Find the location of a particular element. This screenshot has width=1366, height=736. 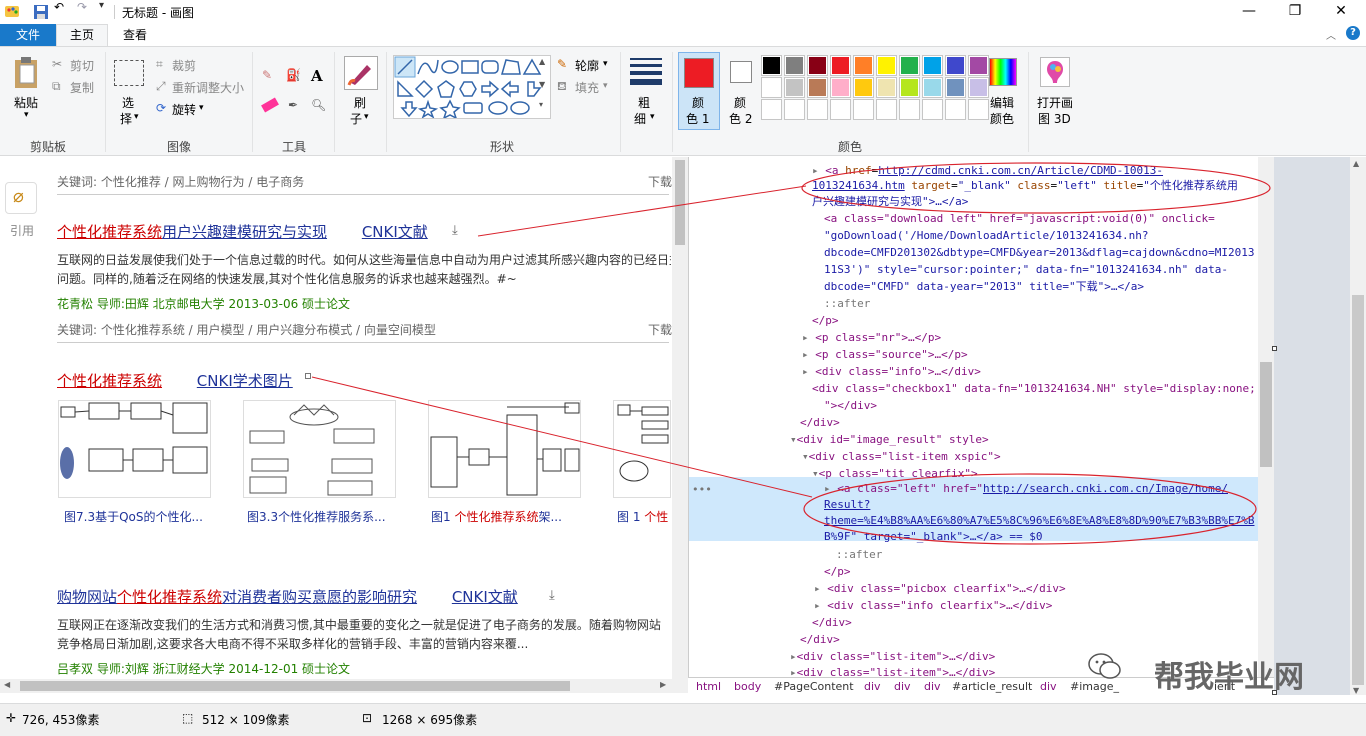

cut-button: 剪切 is located at coordinates (82, 65).